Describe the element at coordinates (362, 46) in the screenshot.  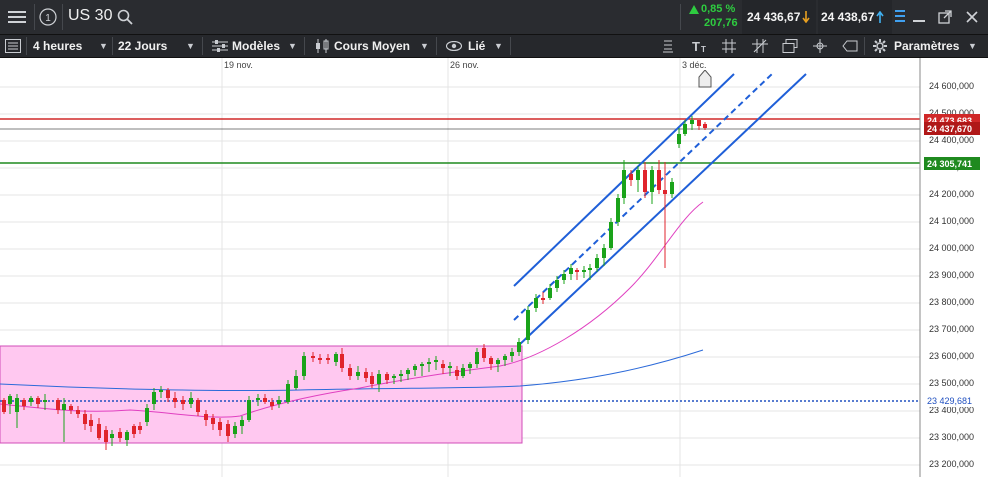
I see `price-type-select: Cours Moyen` at that location.